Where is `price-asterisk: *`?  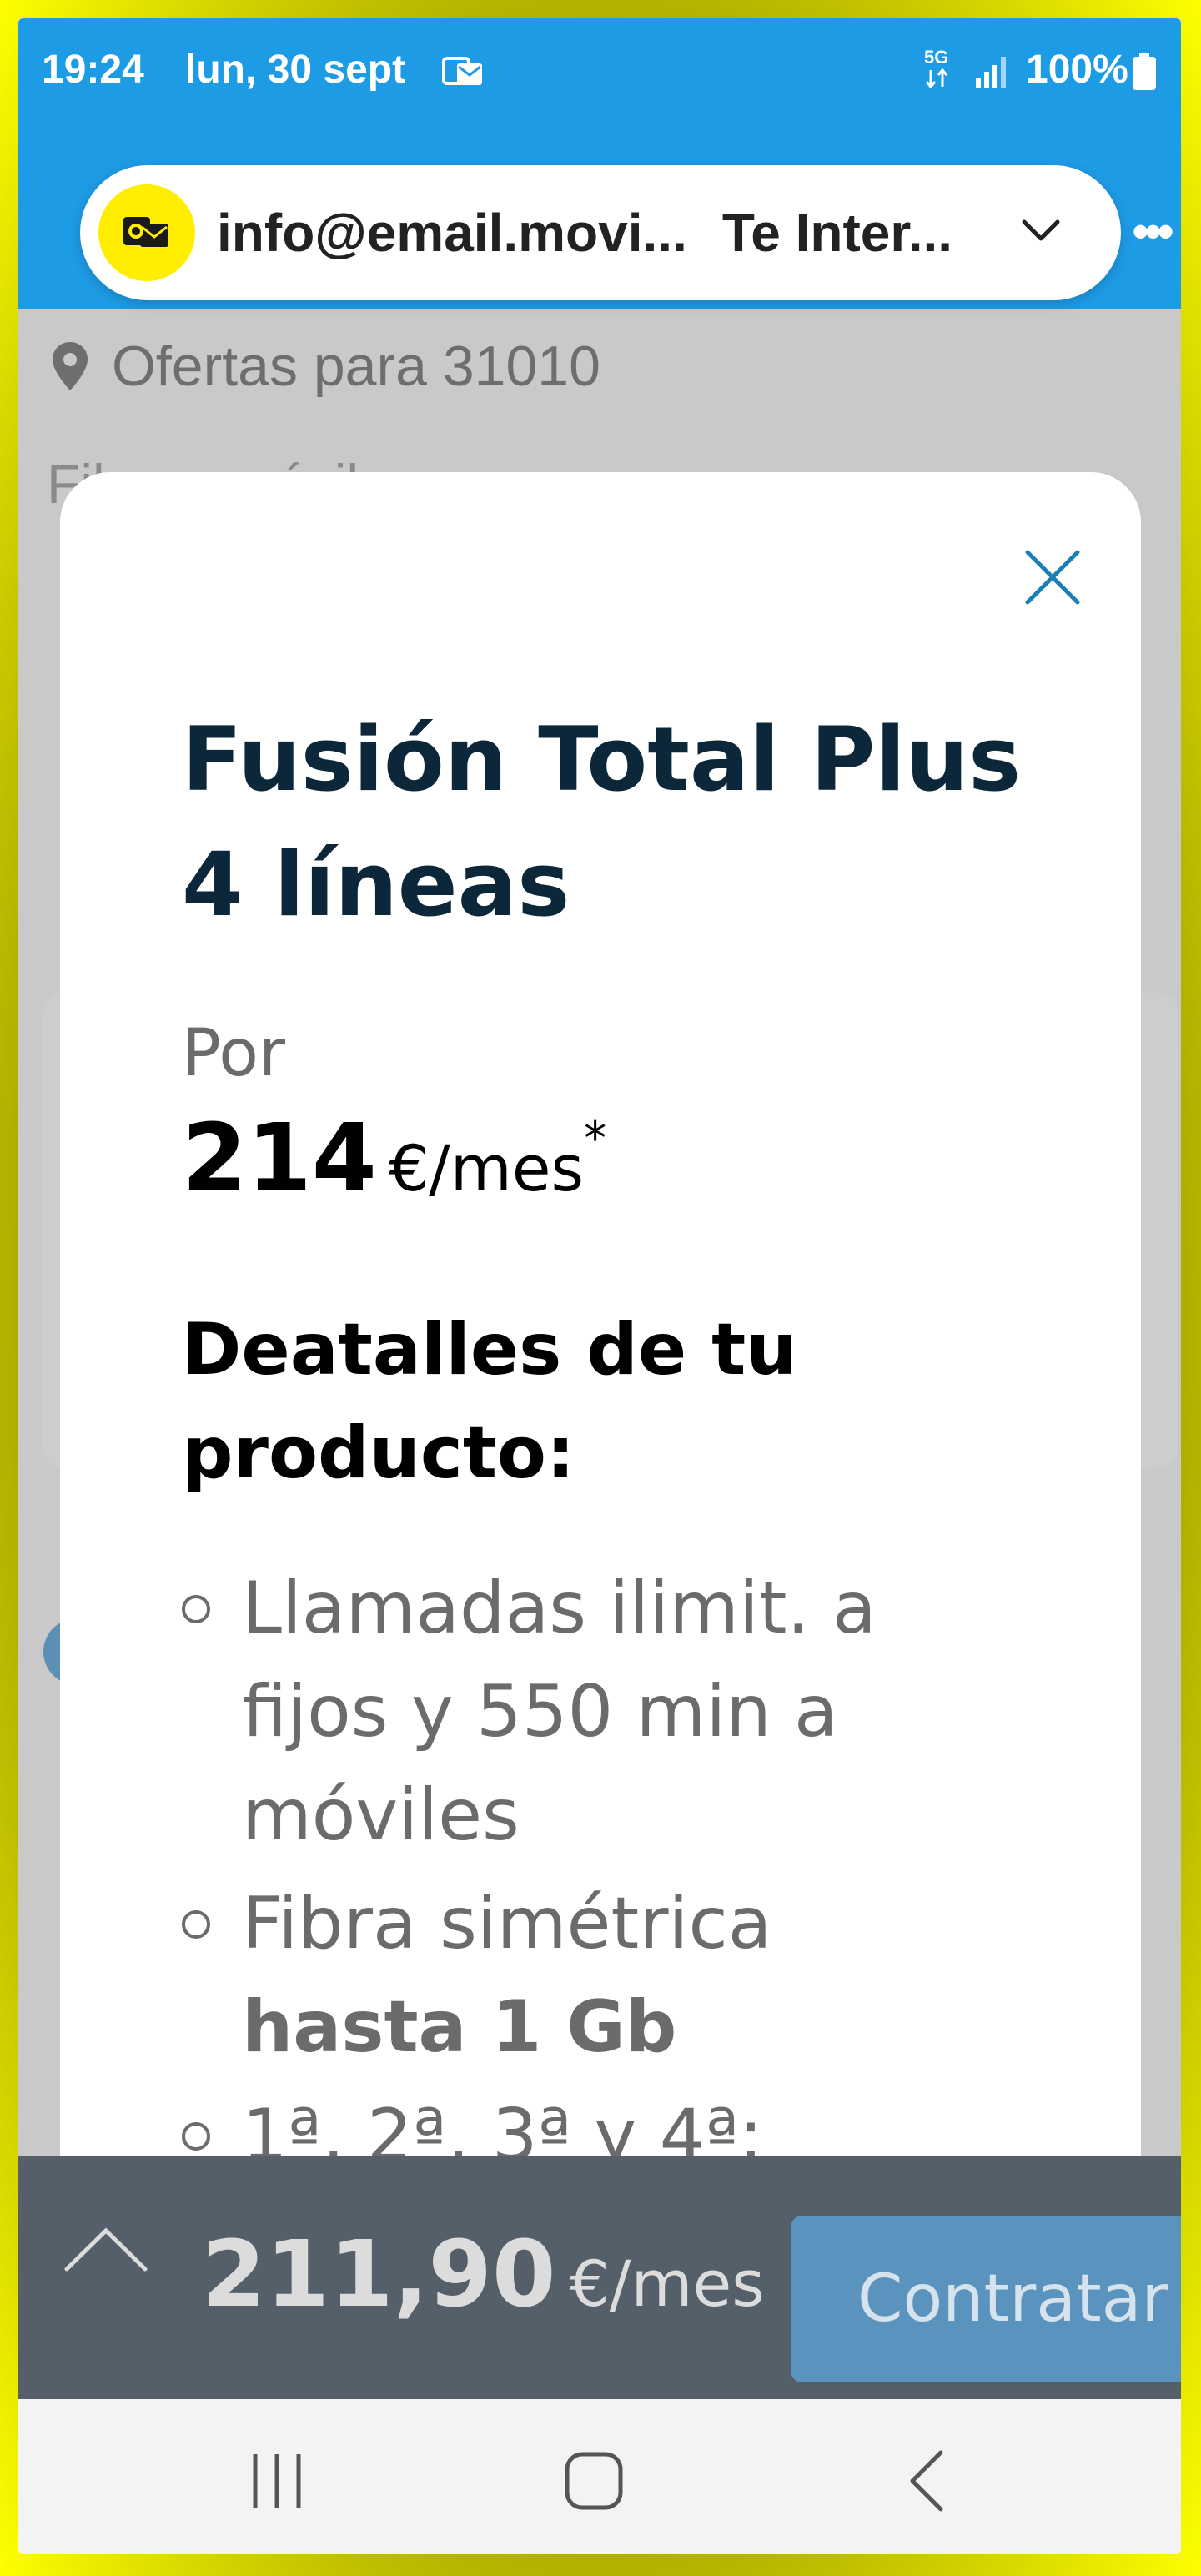
price-asterisk: * is located at coordinates (596, 1138).